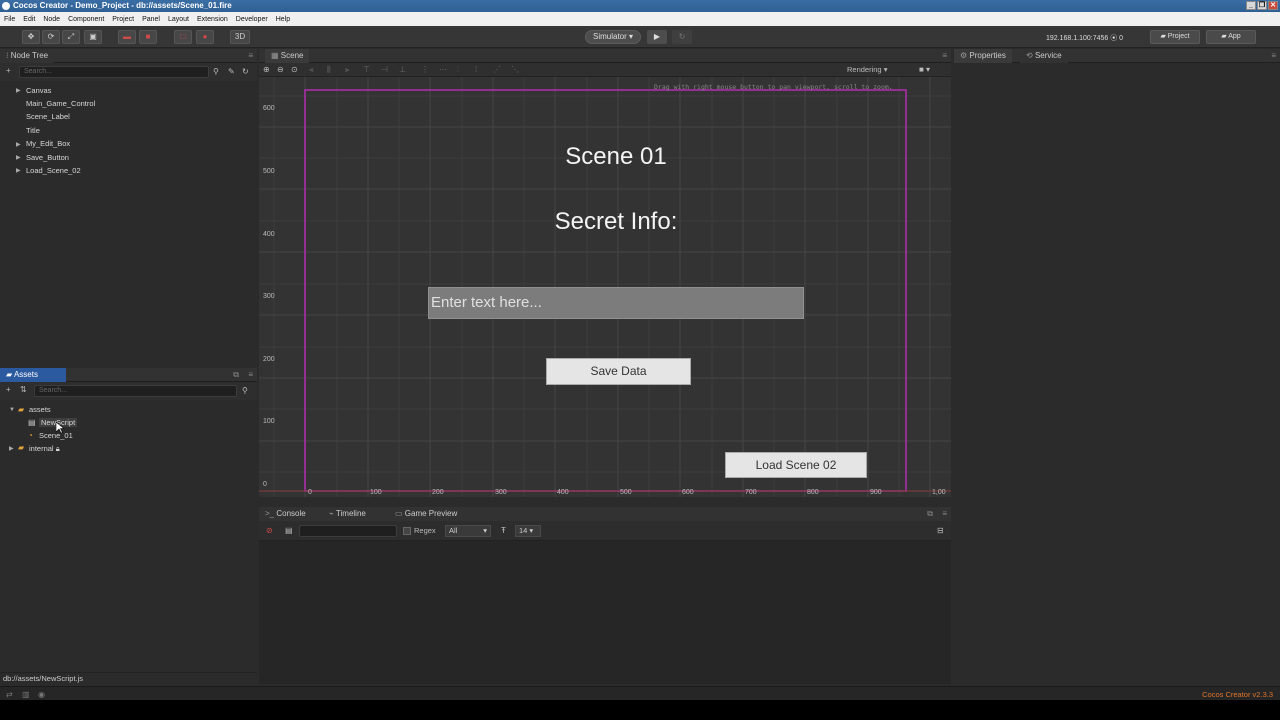 The image size is (1280, 720). Describe the element at coordinates (280, 69) in the screenshot. I see `zoom-out-icon: ⊖` at that location.